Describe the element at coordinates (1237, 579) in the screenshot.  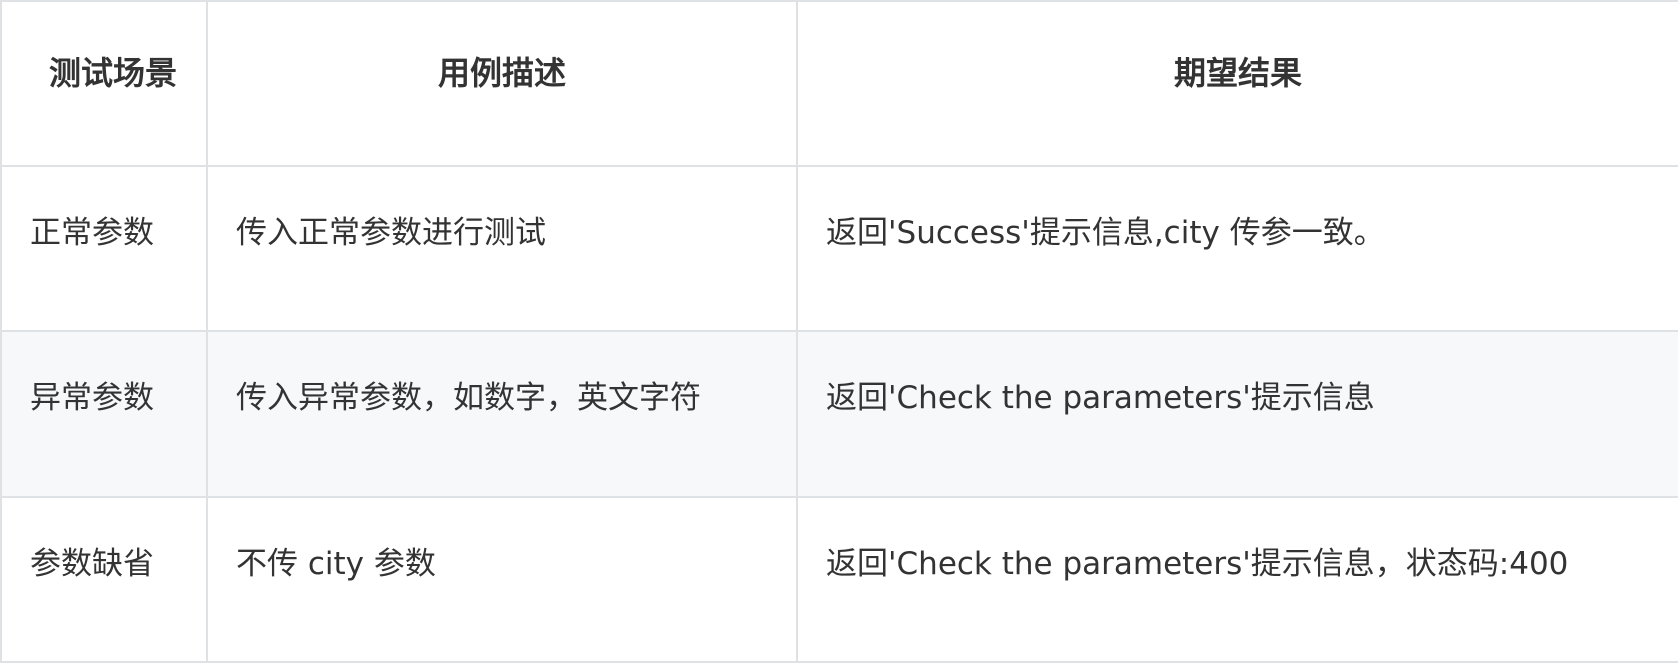
I see `cell-expected-result: 返回'Check the parameters'提示信息，状态码:400` at that location.